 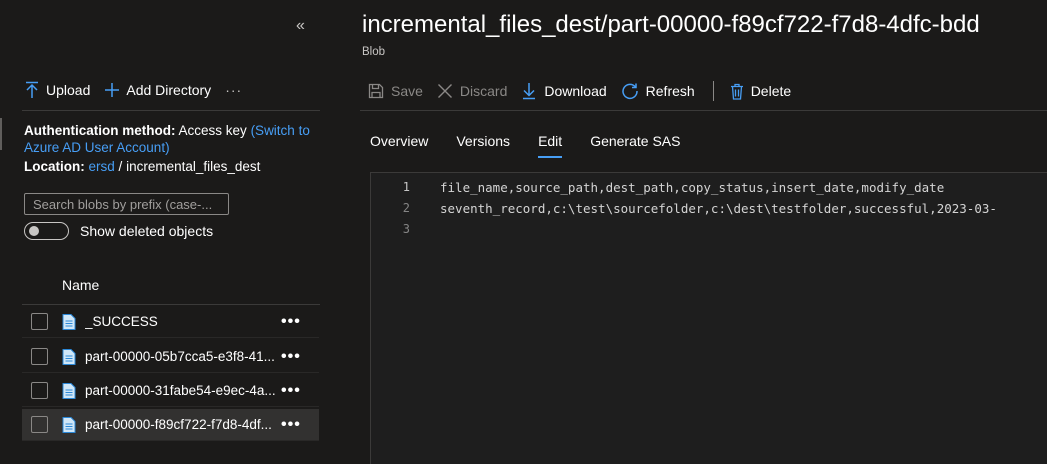 What do you see at coordinates (718, 229) in the screenshot?
I see `code-line` at bounding box center [718, 229].